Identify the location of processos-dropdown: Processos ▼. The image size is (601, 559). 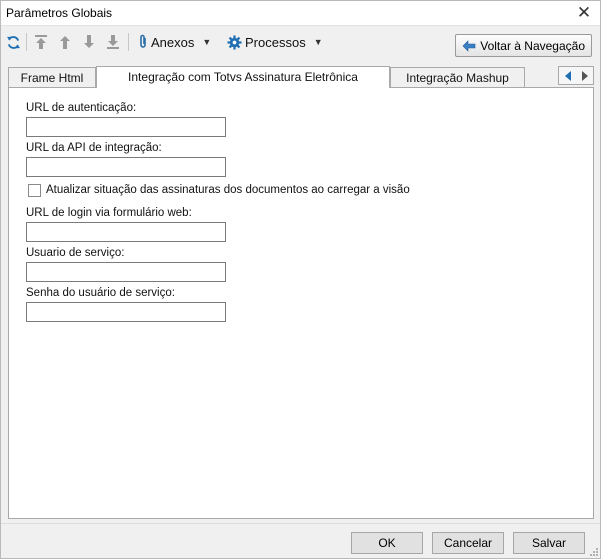
(275, 42).